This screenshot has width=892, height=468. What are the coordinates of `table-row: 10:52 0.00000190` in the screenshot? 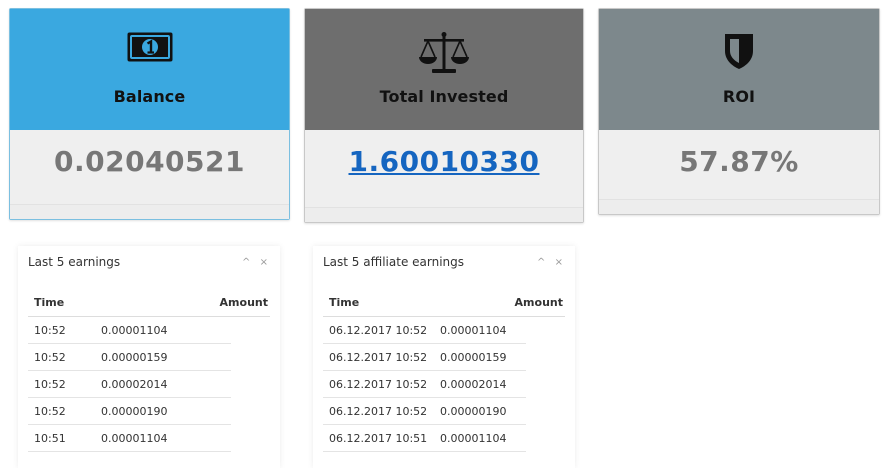 It's located at (129, 411).